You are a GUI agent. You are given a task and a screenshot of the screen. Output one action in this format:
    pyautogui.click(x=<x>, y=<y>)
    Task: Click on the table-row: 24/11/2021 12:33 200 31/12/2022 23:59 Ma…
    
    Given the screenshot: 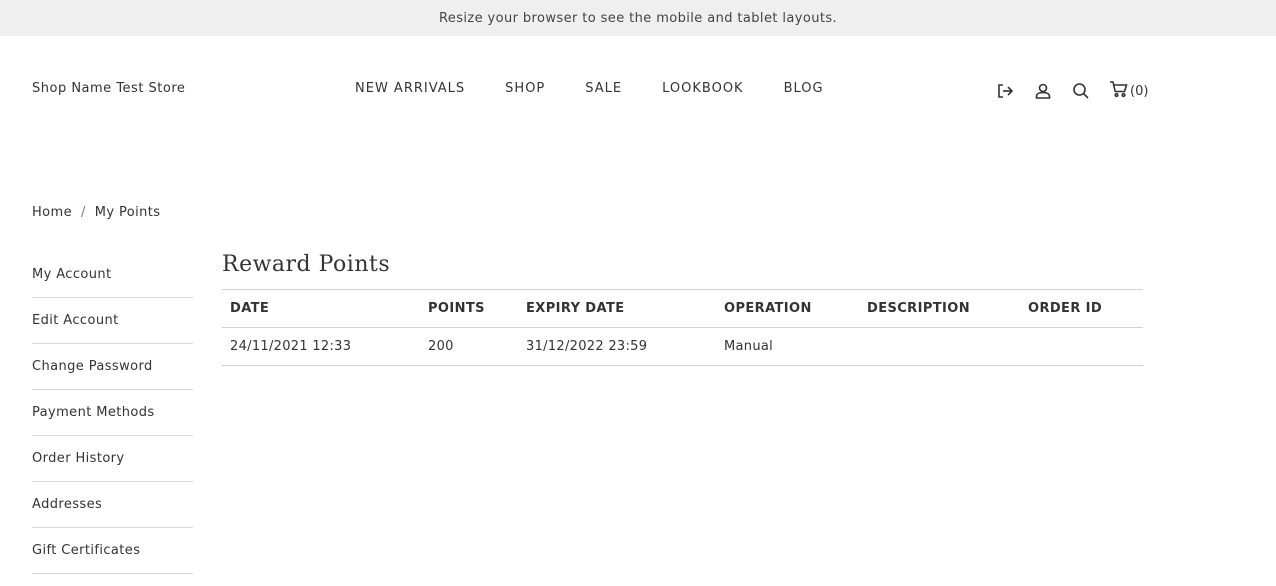 What is the action you would take?
    pyautogui.click(x=682, y=346)
    